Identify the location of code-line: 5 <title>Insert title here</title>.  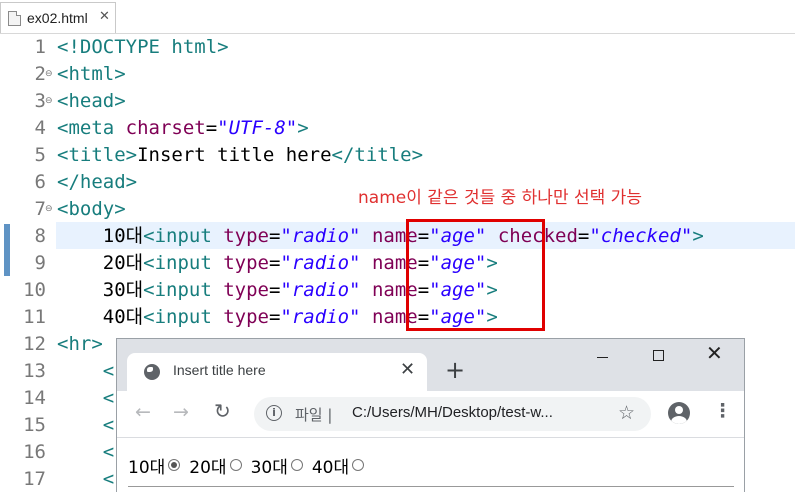
(397, 155).